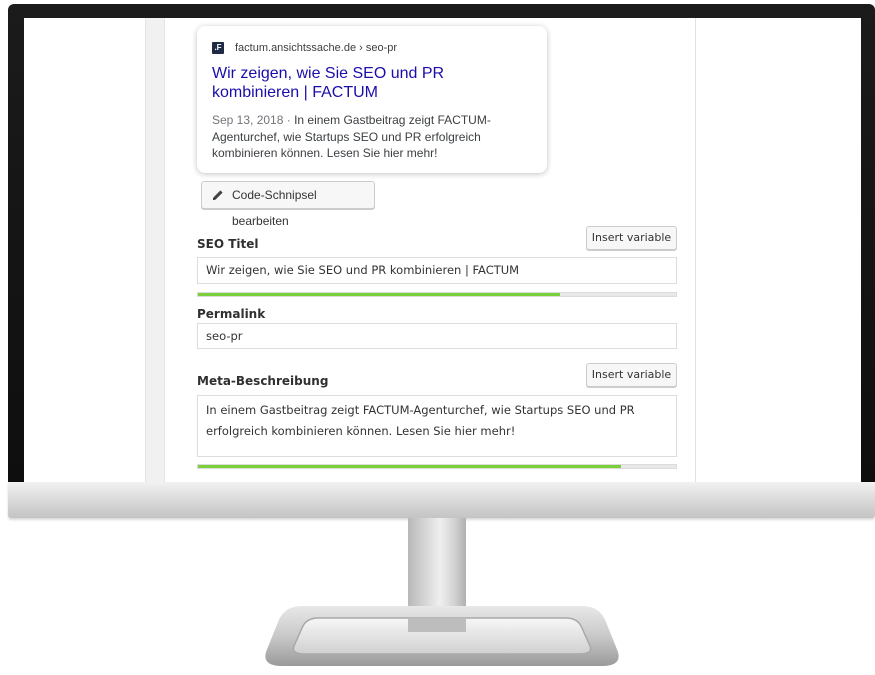 The width and height of the screenshot is (875, 675). What do you see at coordinates (437, 336) in the screenshot?
I see `permalink-input: seo-pr` at bounding box center [437, 336].